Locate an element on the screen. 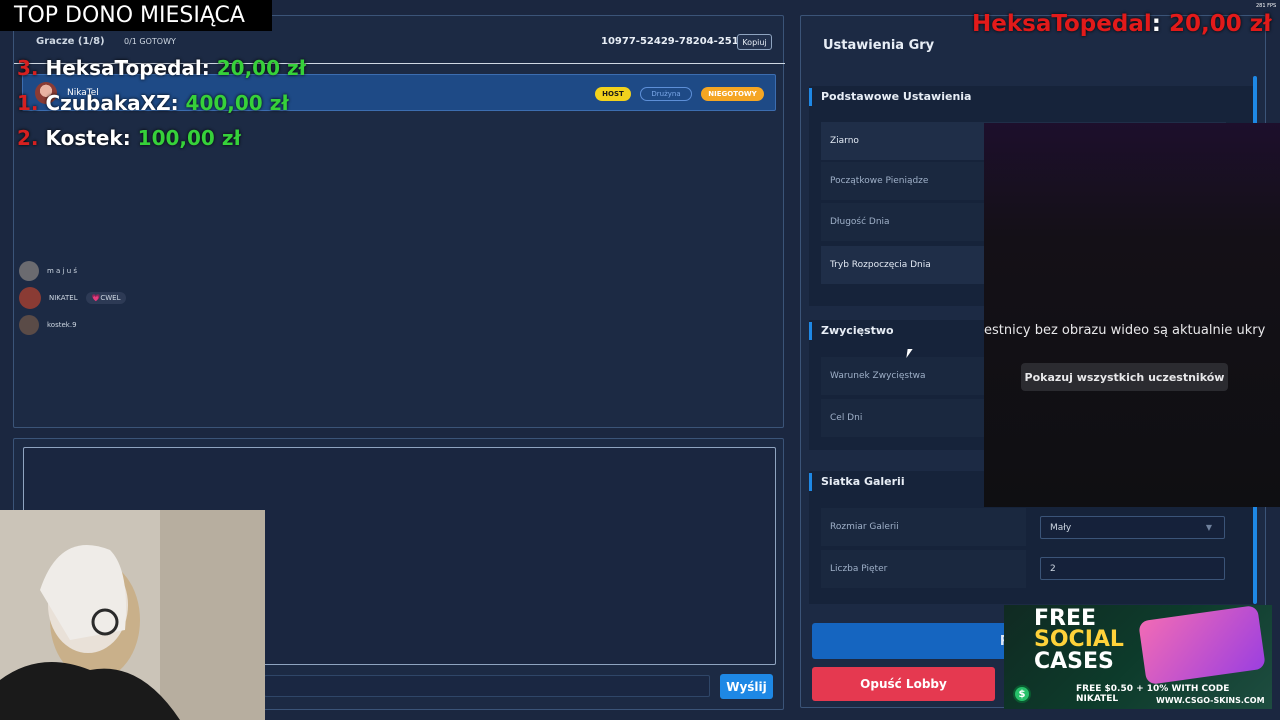 This screenshot has width=1280, height=720. team-button: Drużyna is located at coordinates (666, 94).